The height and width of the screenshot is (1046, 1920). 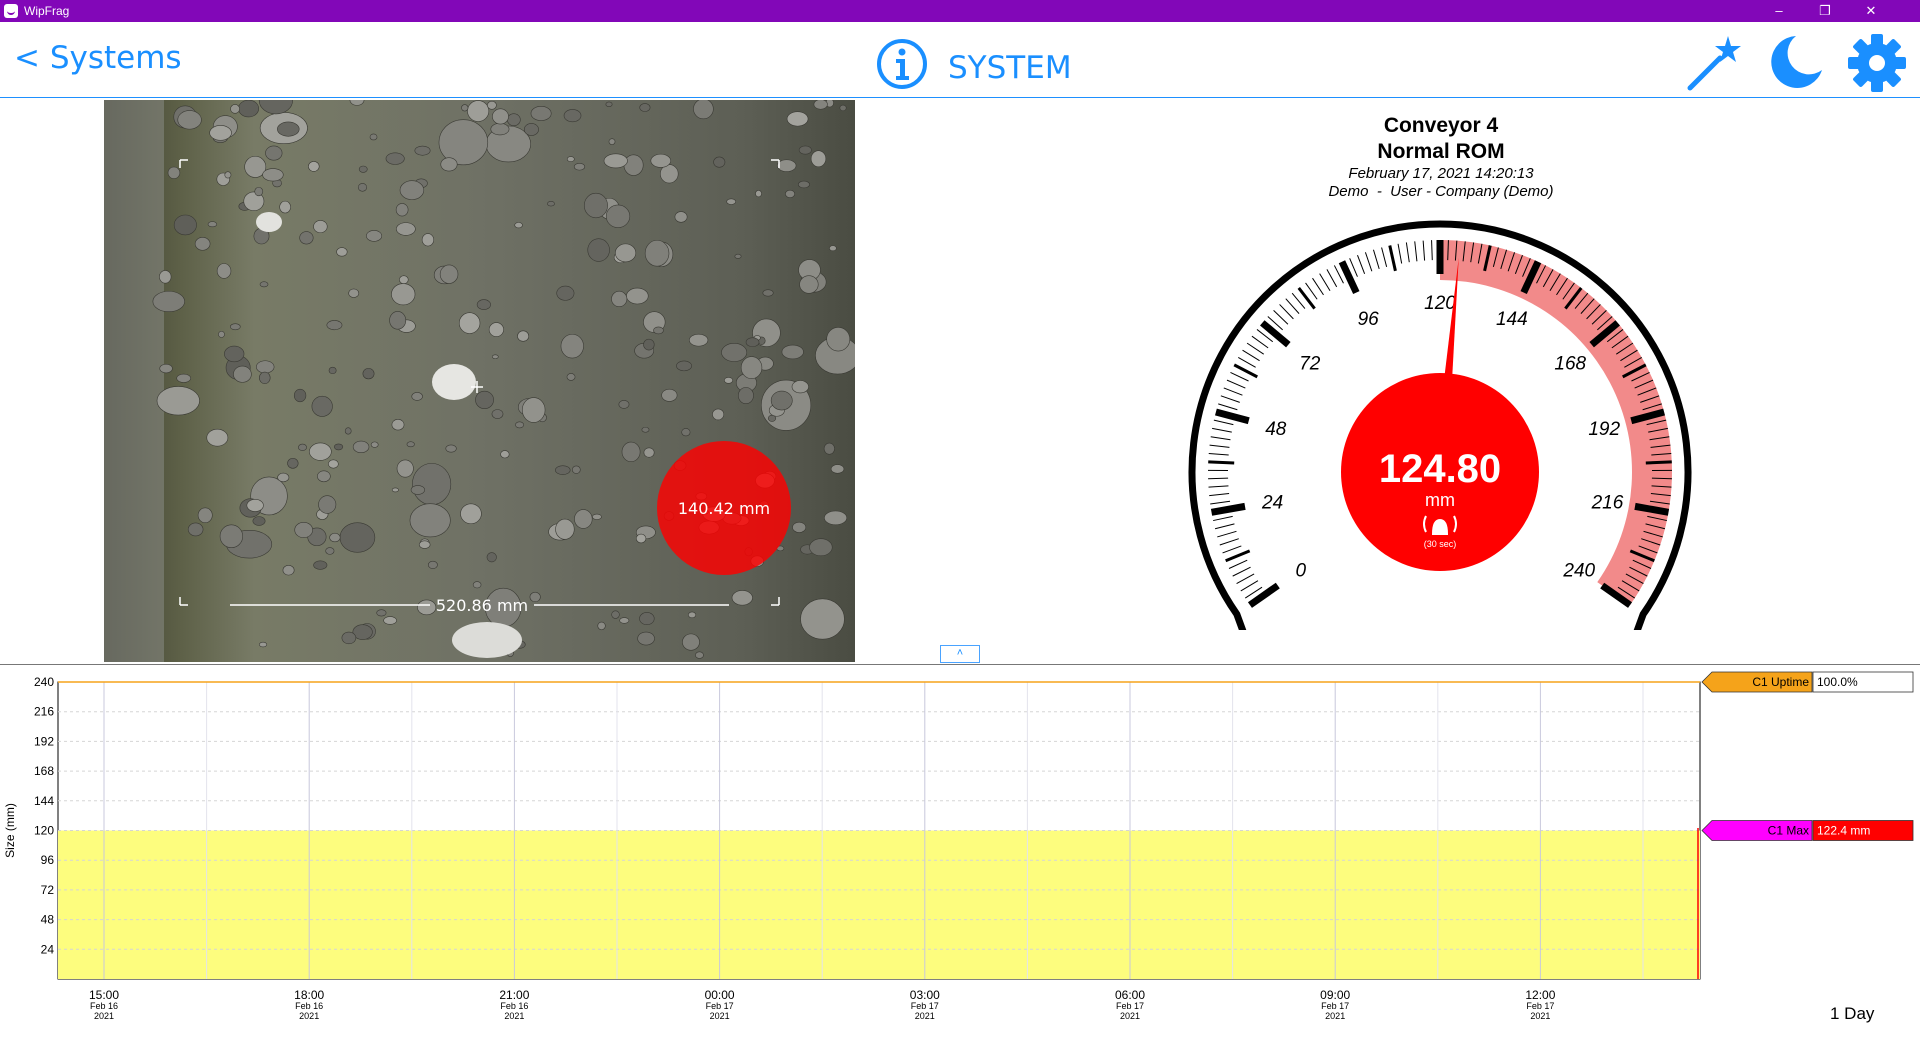 I want to click on gauge-value: 124.80, so click(x=1440, y=469).